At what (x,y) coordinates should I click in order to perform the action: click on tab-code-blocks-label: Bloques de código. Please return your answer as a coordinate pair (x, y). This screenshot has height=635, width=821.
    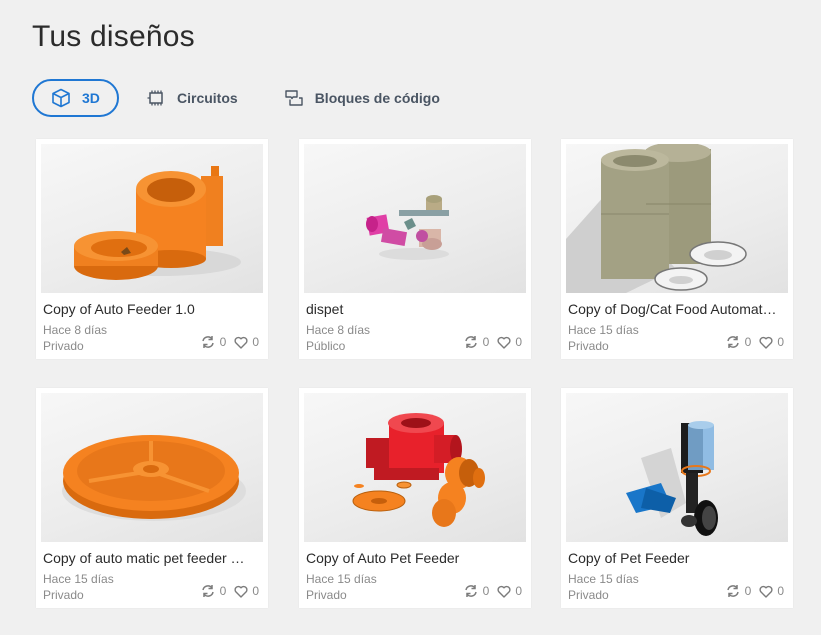
    Looking at the image, I should click on (377, 98).